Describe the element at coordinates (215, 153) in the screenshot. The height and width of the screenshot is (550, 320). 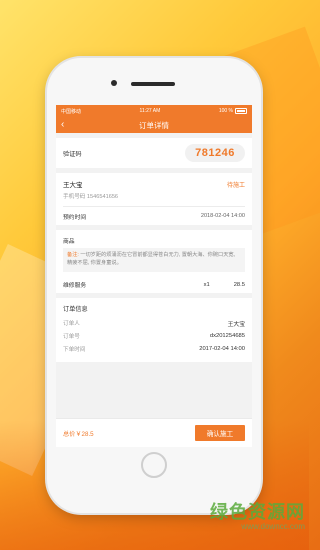
I see `verification-code: 781246` at that location.